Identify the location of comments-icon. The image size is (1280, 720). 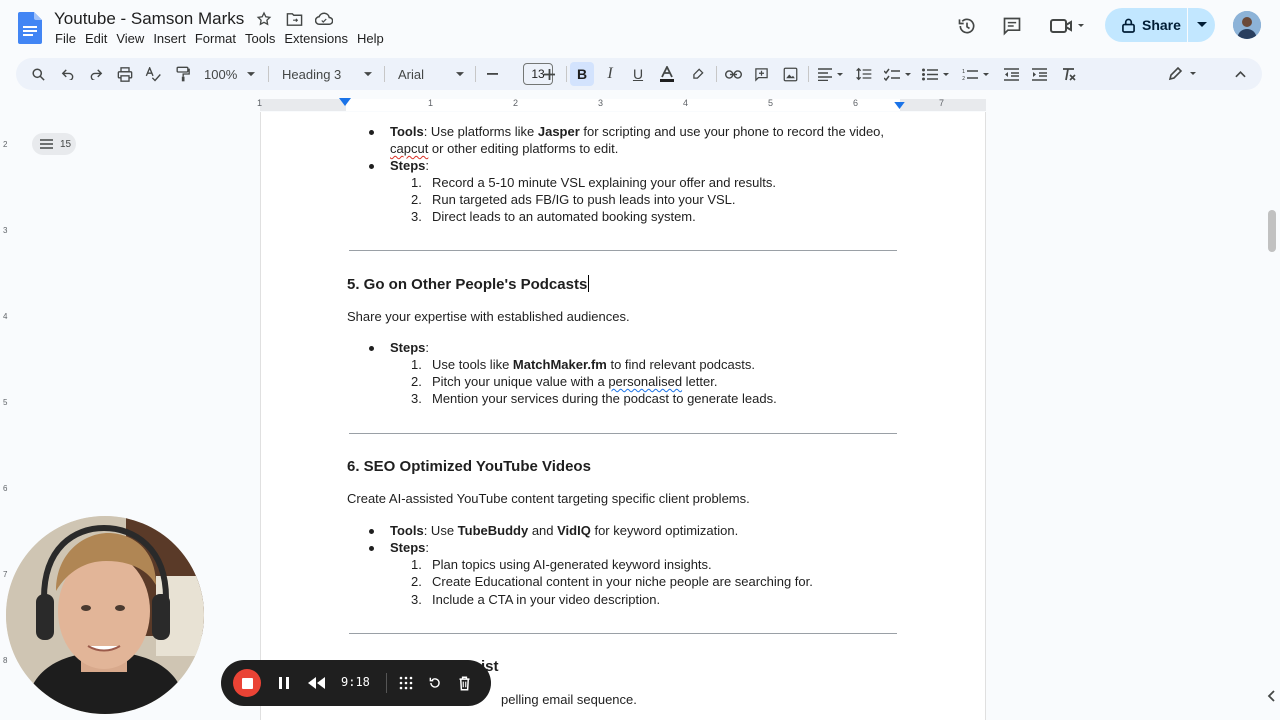
(1012, 26).